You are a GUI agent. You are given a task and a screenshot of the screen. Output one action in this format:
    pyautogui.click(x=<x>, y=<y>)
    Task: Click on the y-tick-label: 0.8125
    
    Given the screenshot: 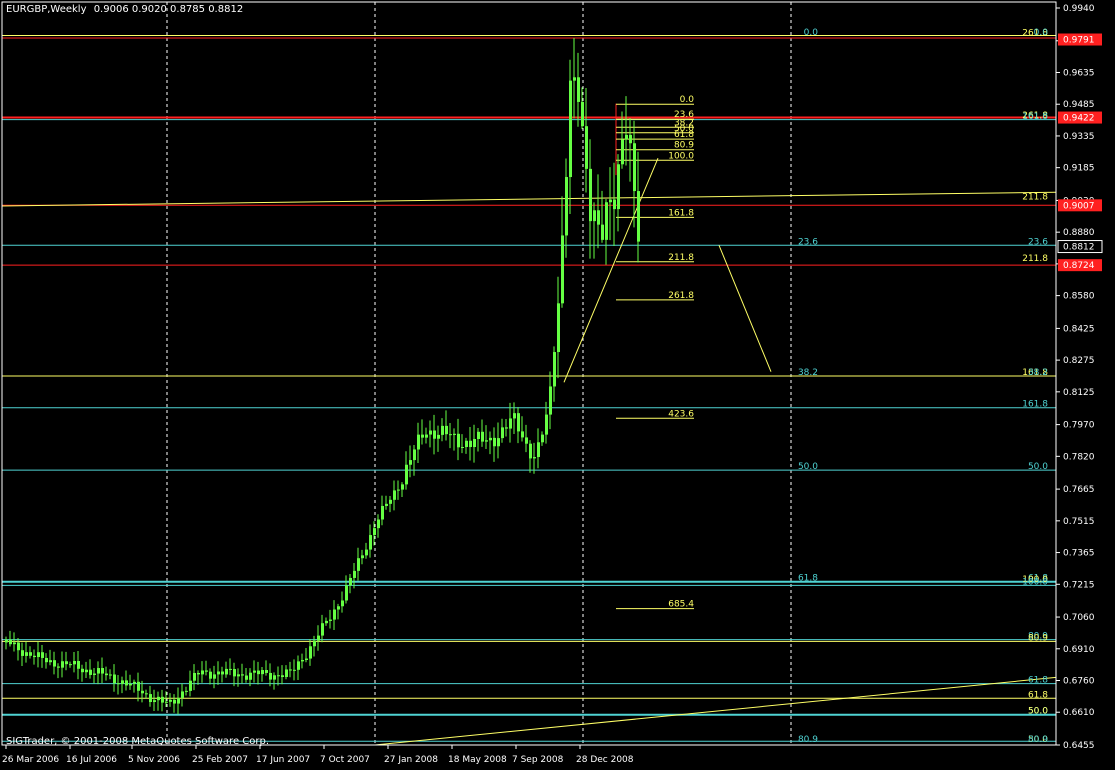 What is the action you would take?
    pyautogui.click(x=1079, y=393)
    